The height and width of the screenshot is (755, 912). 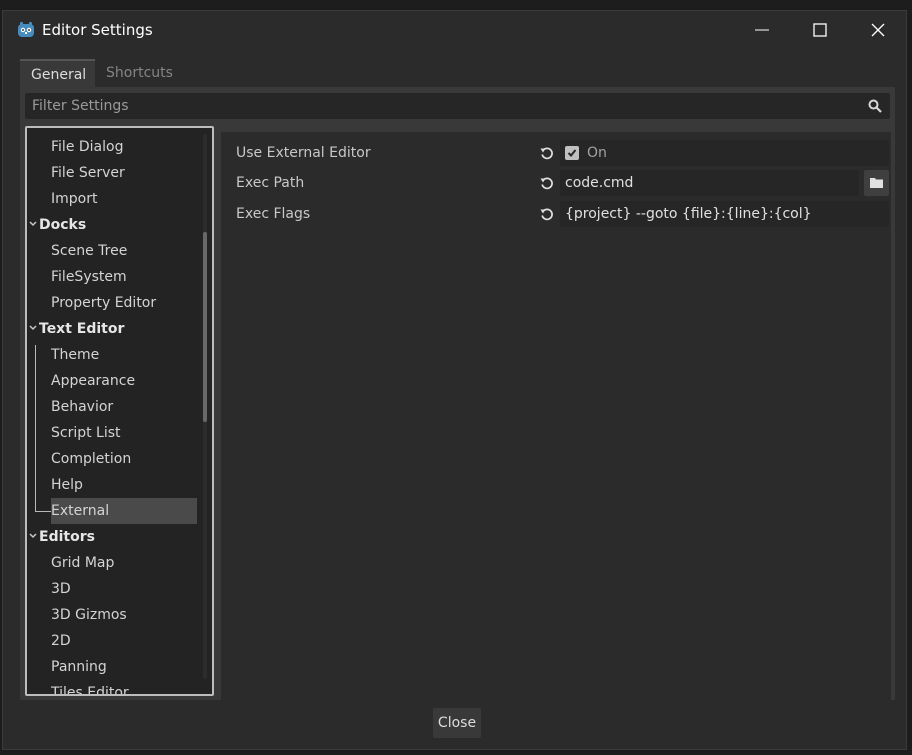 What do you see at coordinates (82, 329) in the screenshot?
I see `tree-category-label: Text Editor` at bounding box center [82, 329].